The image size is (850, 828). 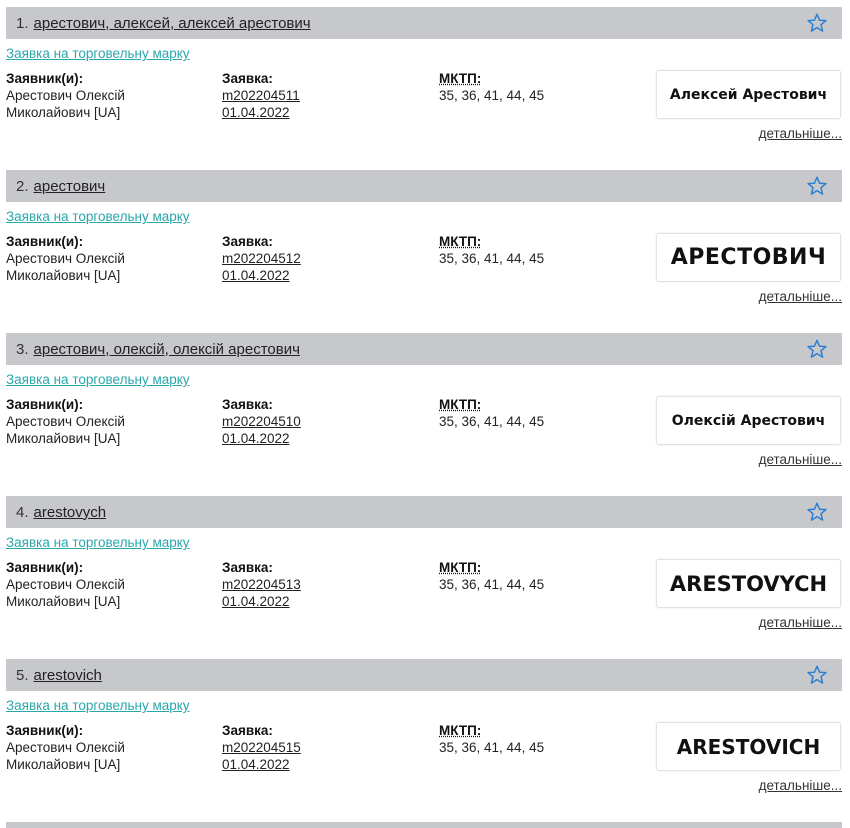 I want to click on application-column: Заявка: m202204512 01.04.2022, so click(x=322, y=258).